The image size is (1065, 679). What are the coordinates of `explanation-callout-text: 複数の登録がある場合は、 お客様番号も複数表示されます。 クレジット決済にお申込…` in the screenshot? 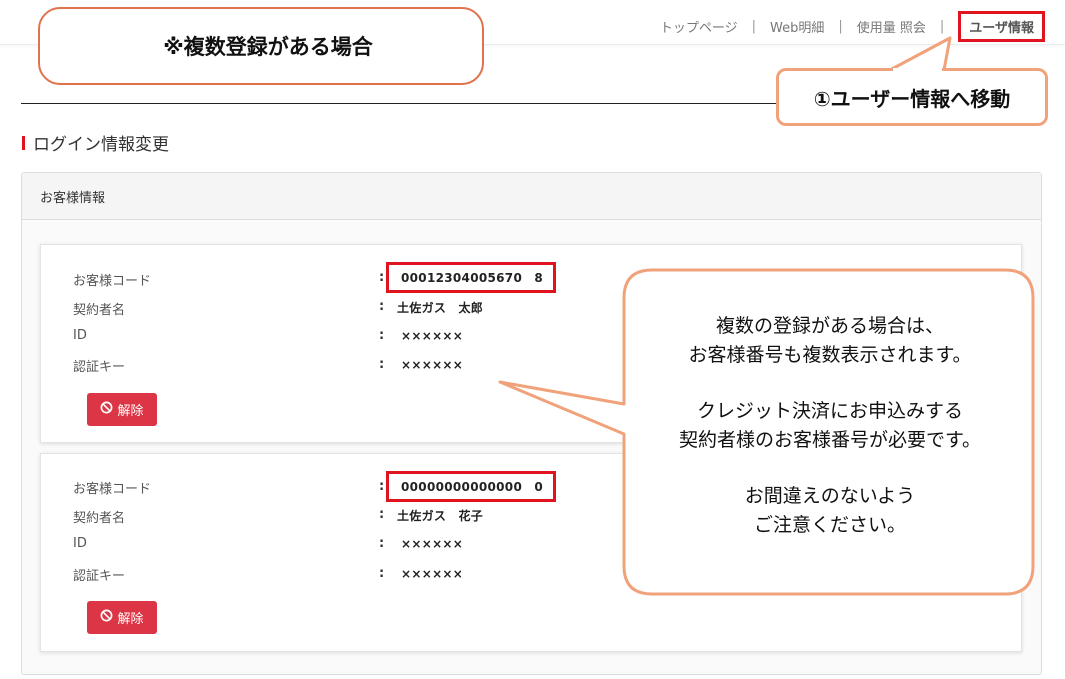 It's located at (830, 425).